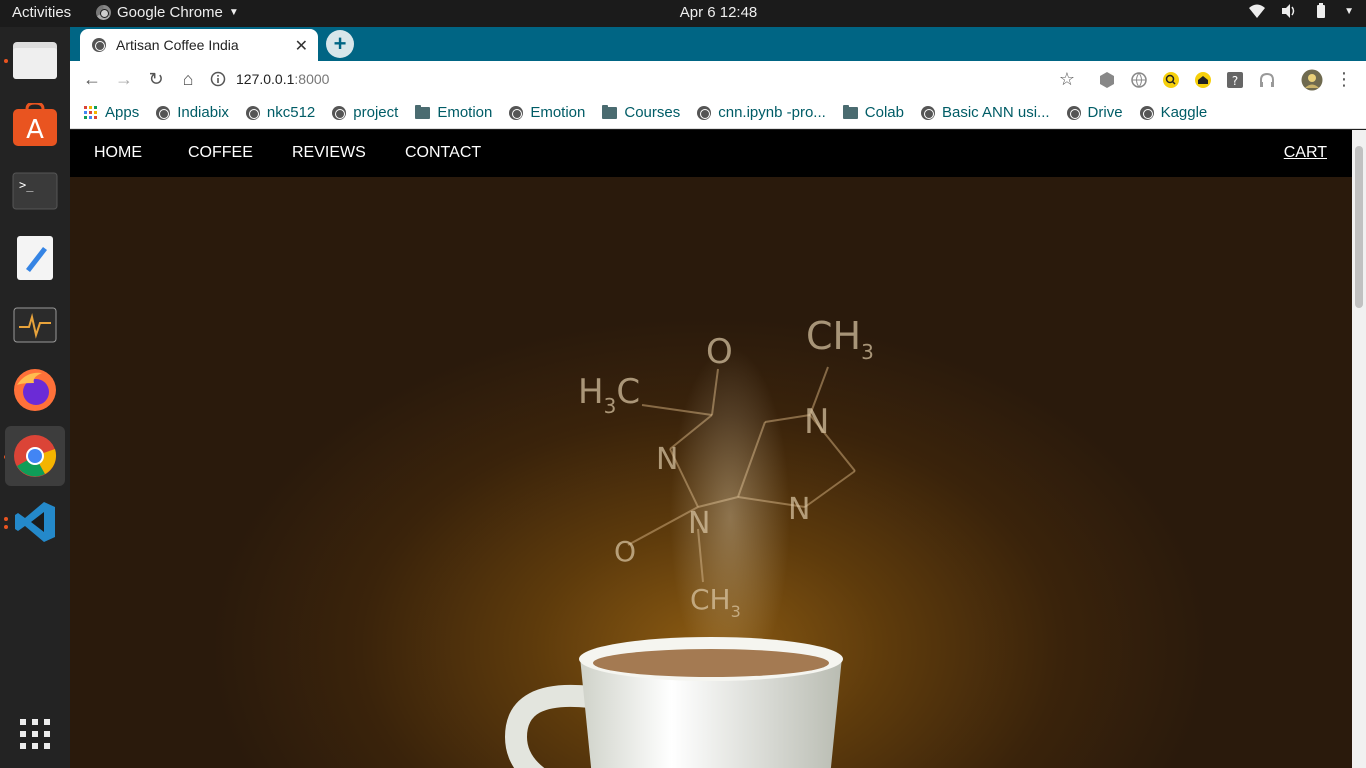  What do you see at coordinates (122, 112) in the screenshot?
I see `bookmark-label: Apps` at bounding box center [122, 112].